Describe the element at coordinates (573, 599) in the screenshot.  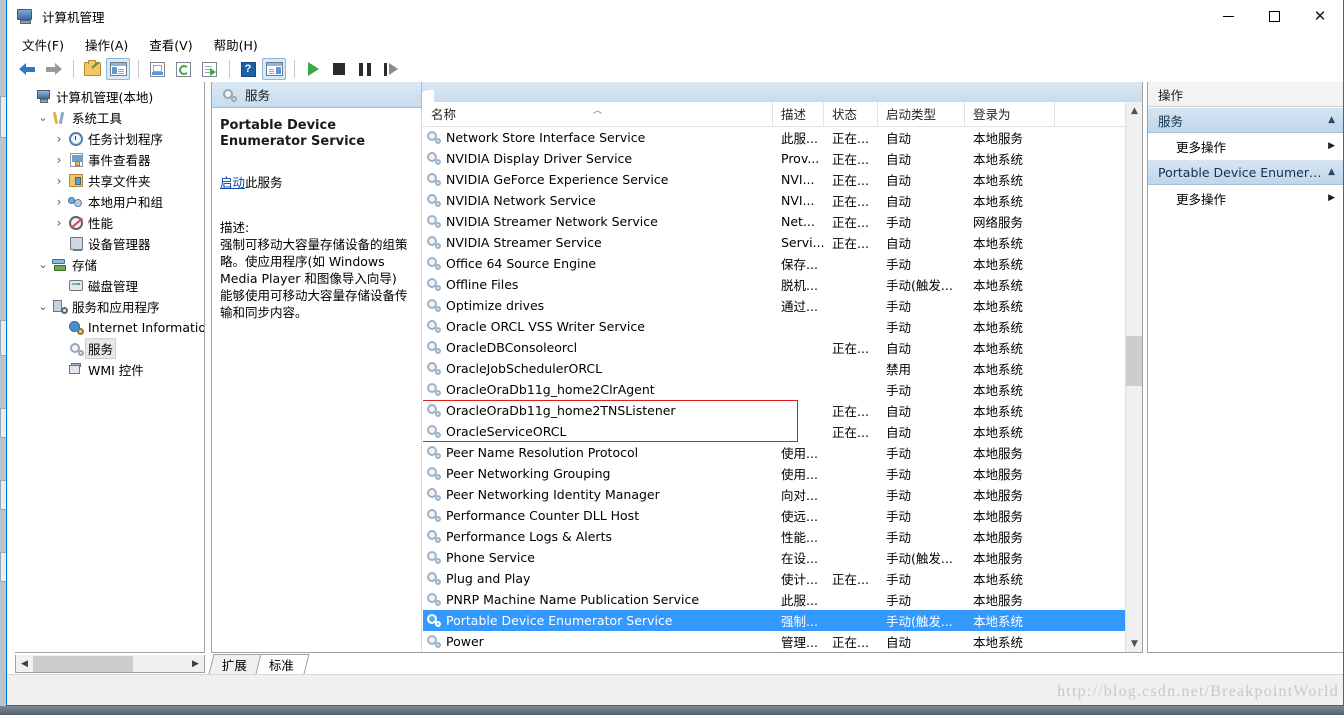
I see `service-name-label: PNRP Machine Name Publication Service` at that location.